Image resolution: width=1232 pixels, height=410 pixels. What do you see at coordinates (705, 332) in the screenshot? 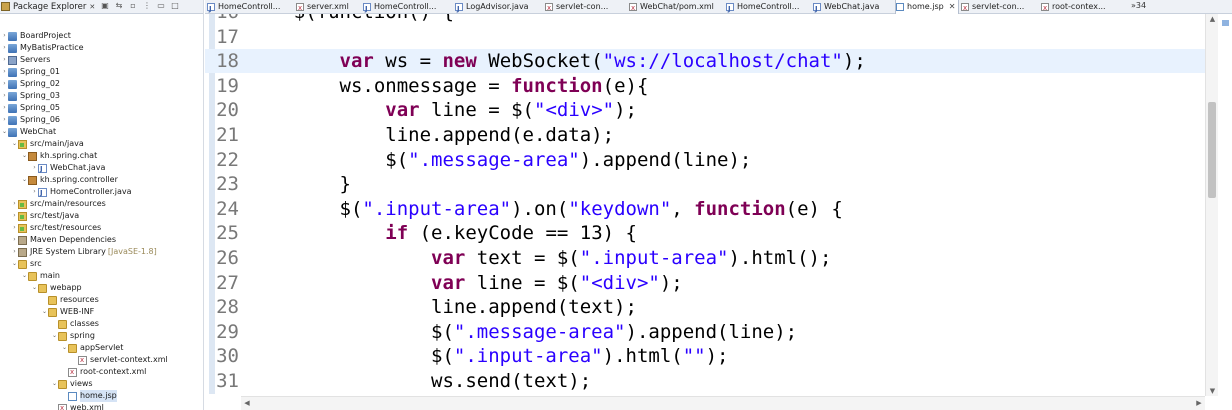
I see `code-line: 29 $(".message-area").append(line);` at bounding box center [705, 332].